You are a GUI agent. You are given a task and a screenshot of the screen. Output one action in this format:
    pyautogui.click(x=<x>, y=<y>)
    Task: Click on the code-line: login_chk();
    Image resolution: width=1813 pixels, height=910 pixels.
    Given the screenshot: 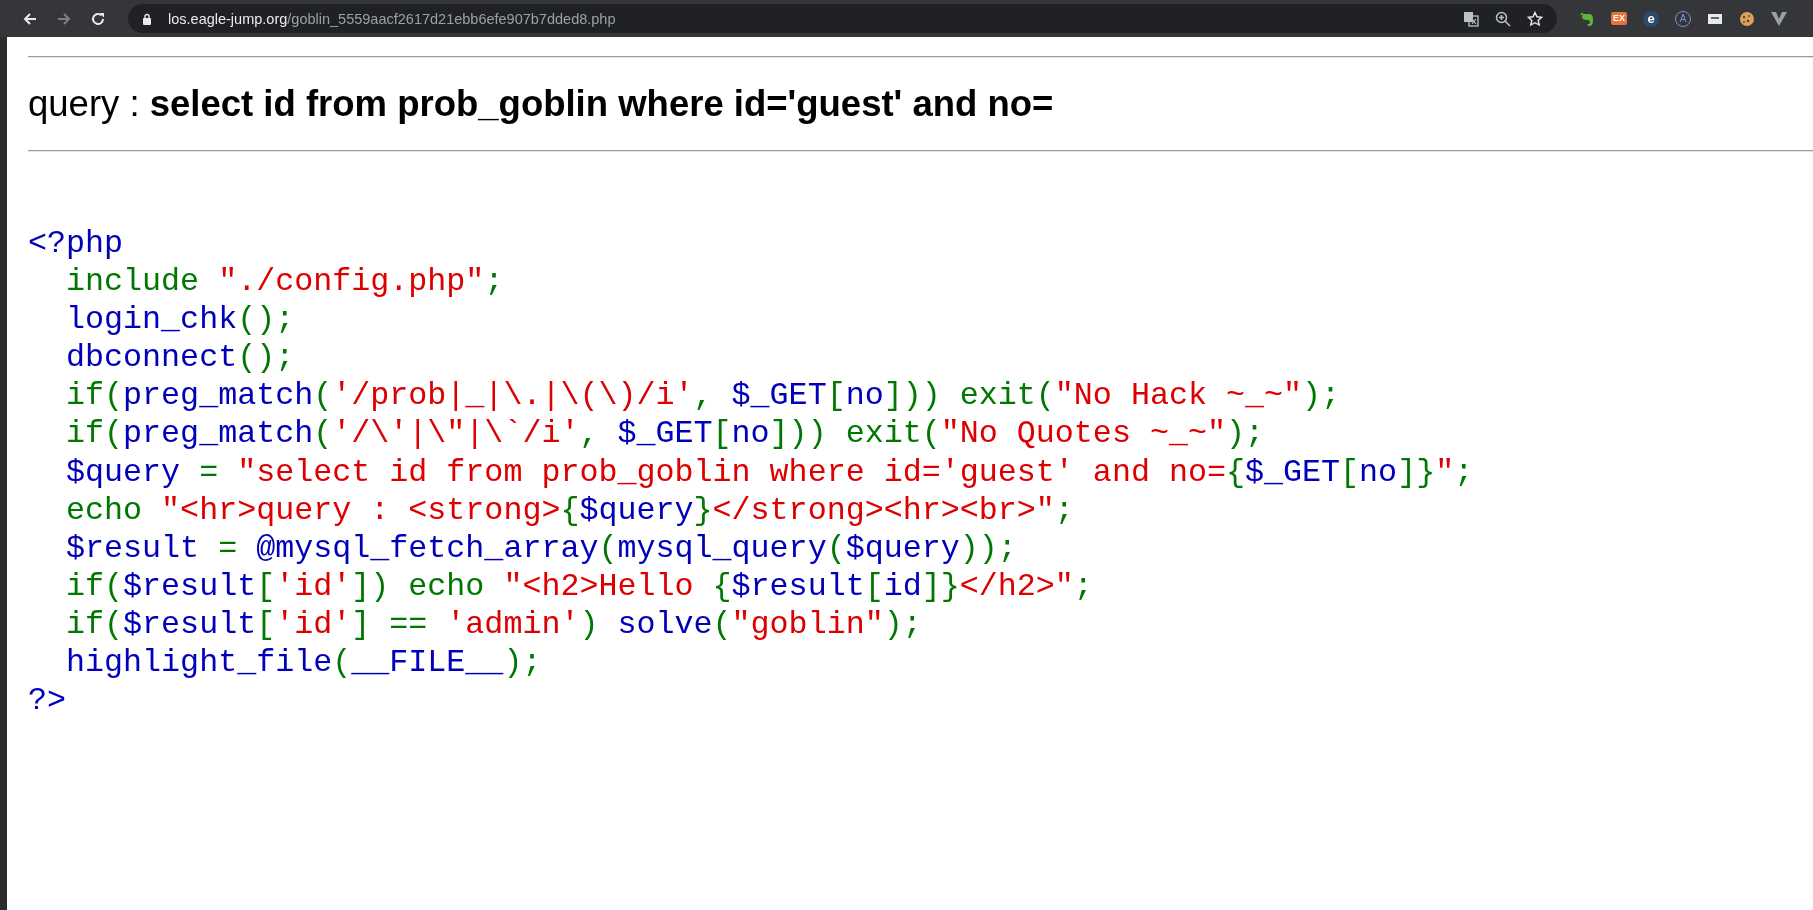 What is the action you would take?
    pyautogui.click(x=180, y=320)
    